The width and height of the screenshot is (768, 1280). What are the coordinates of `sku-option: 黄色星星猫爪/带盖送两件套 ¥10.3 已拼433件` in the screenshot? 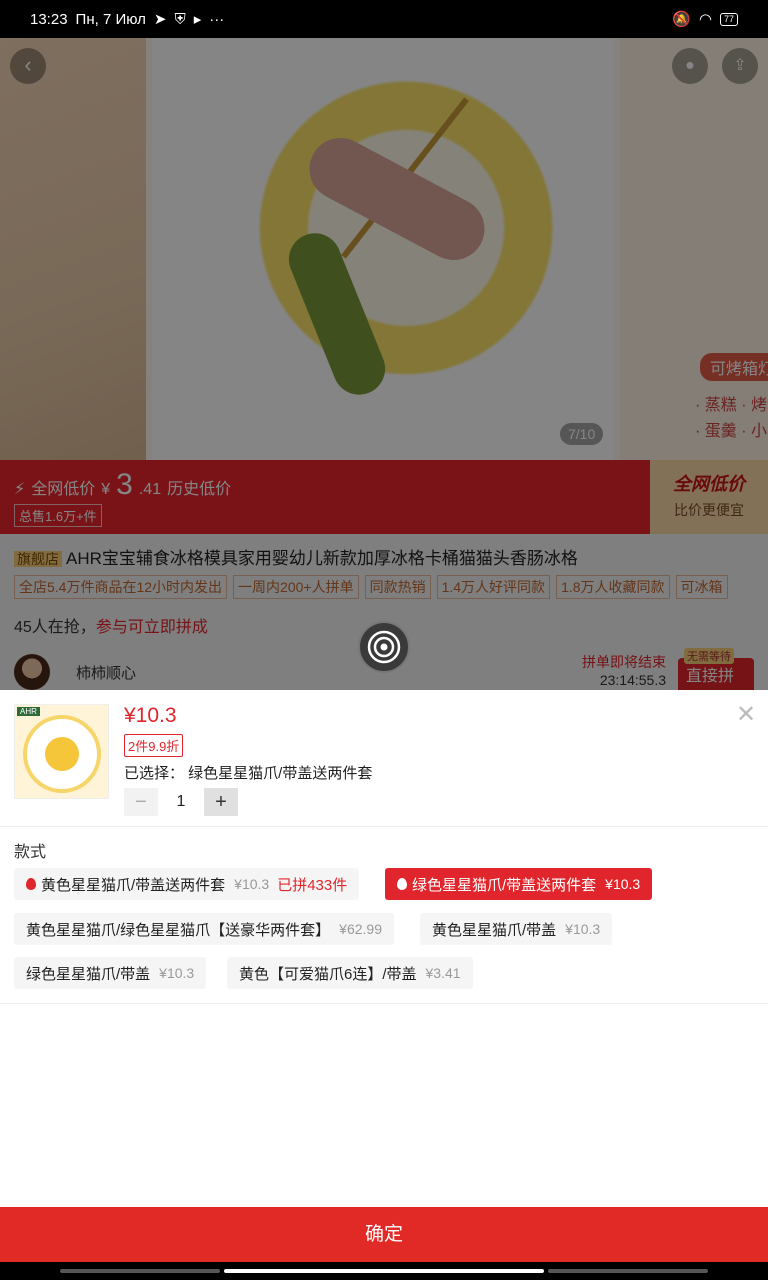 It's located at (187, 884).